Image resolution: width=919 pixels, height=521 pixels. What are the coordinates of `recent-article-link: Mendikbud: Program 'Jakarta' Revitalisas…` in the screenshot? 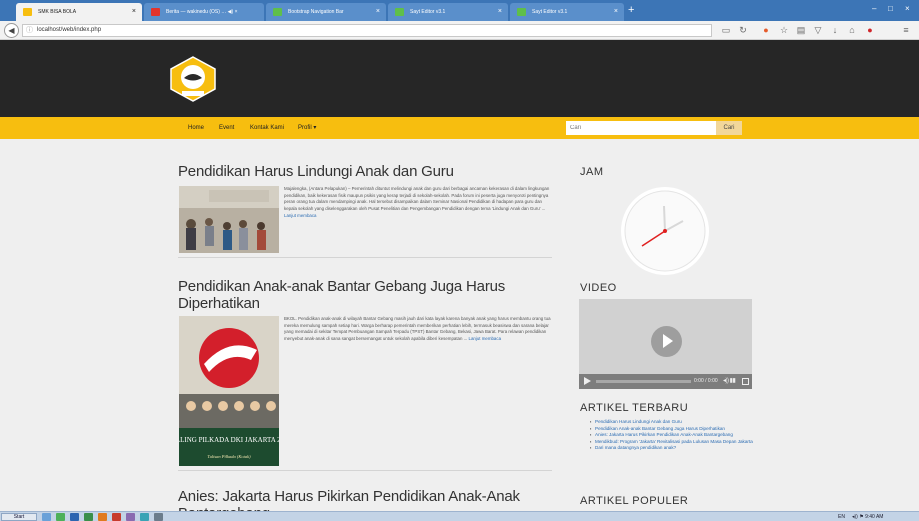 It's located at (672, 442).